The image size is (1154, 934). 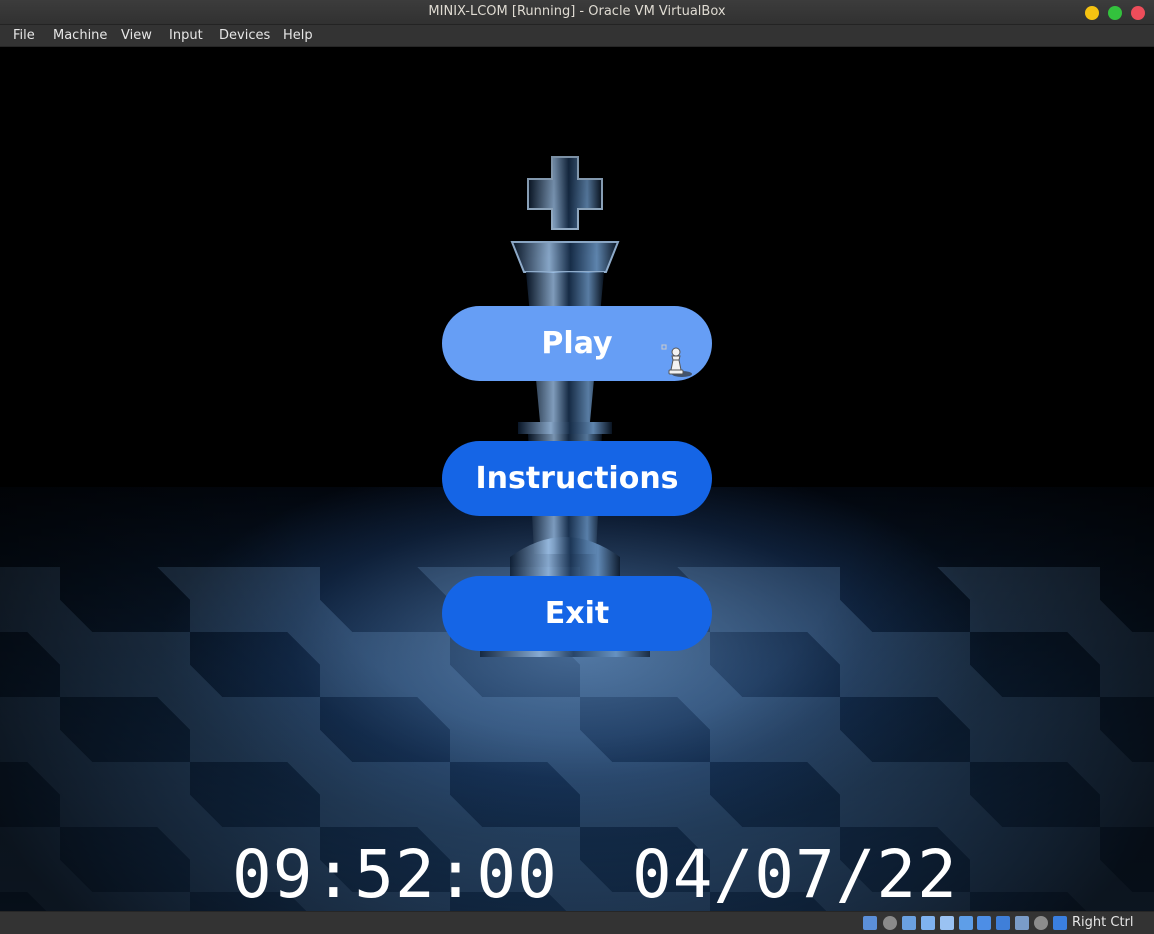 What do you see at coordinates (395, 874) in the screenshot?
I see `clock-time: 09:52:00` at bounding box center [395, 874].